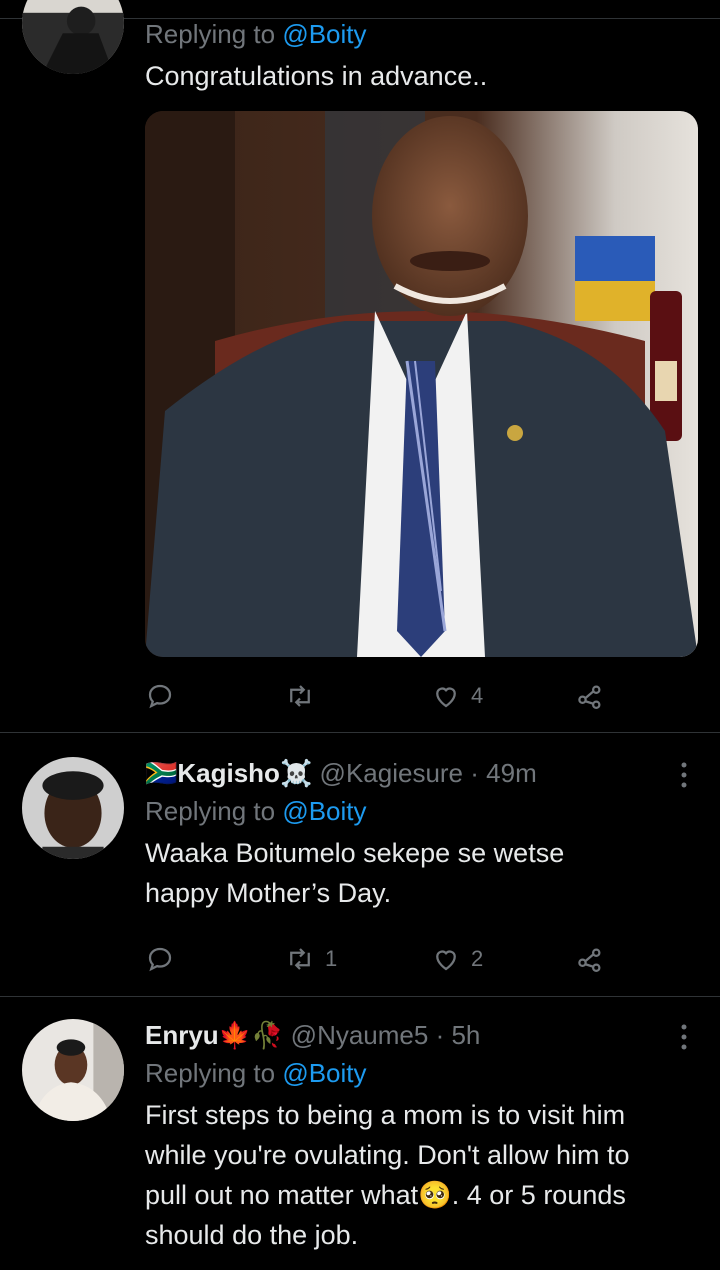 This screenshot has width=720, height=1270. I want to click on tweet-text-line: pull out no matter what🥺. 4 or 5 rounds, so click(385, 1195).